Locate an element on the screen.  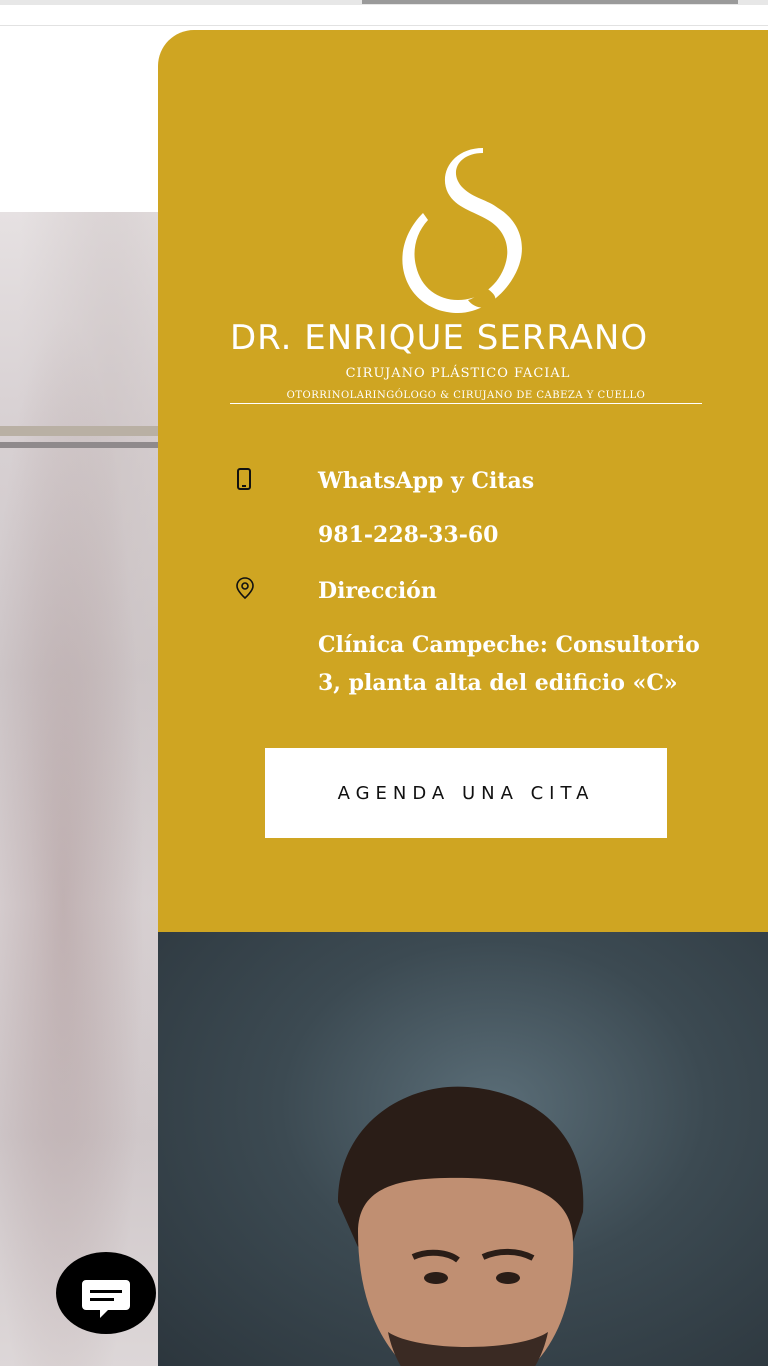
location-pin-icon is located at coordinates (245, 588).